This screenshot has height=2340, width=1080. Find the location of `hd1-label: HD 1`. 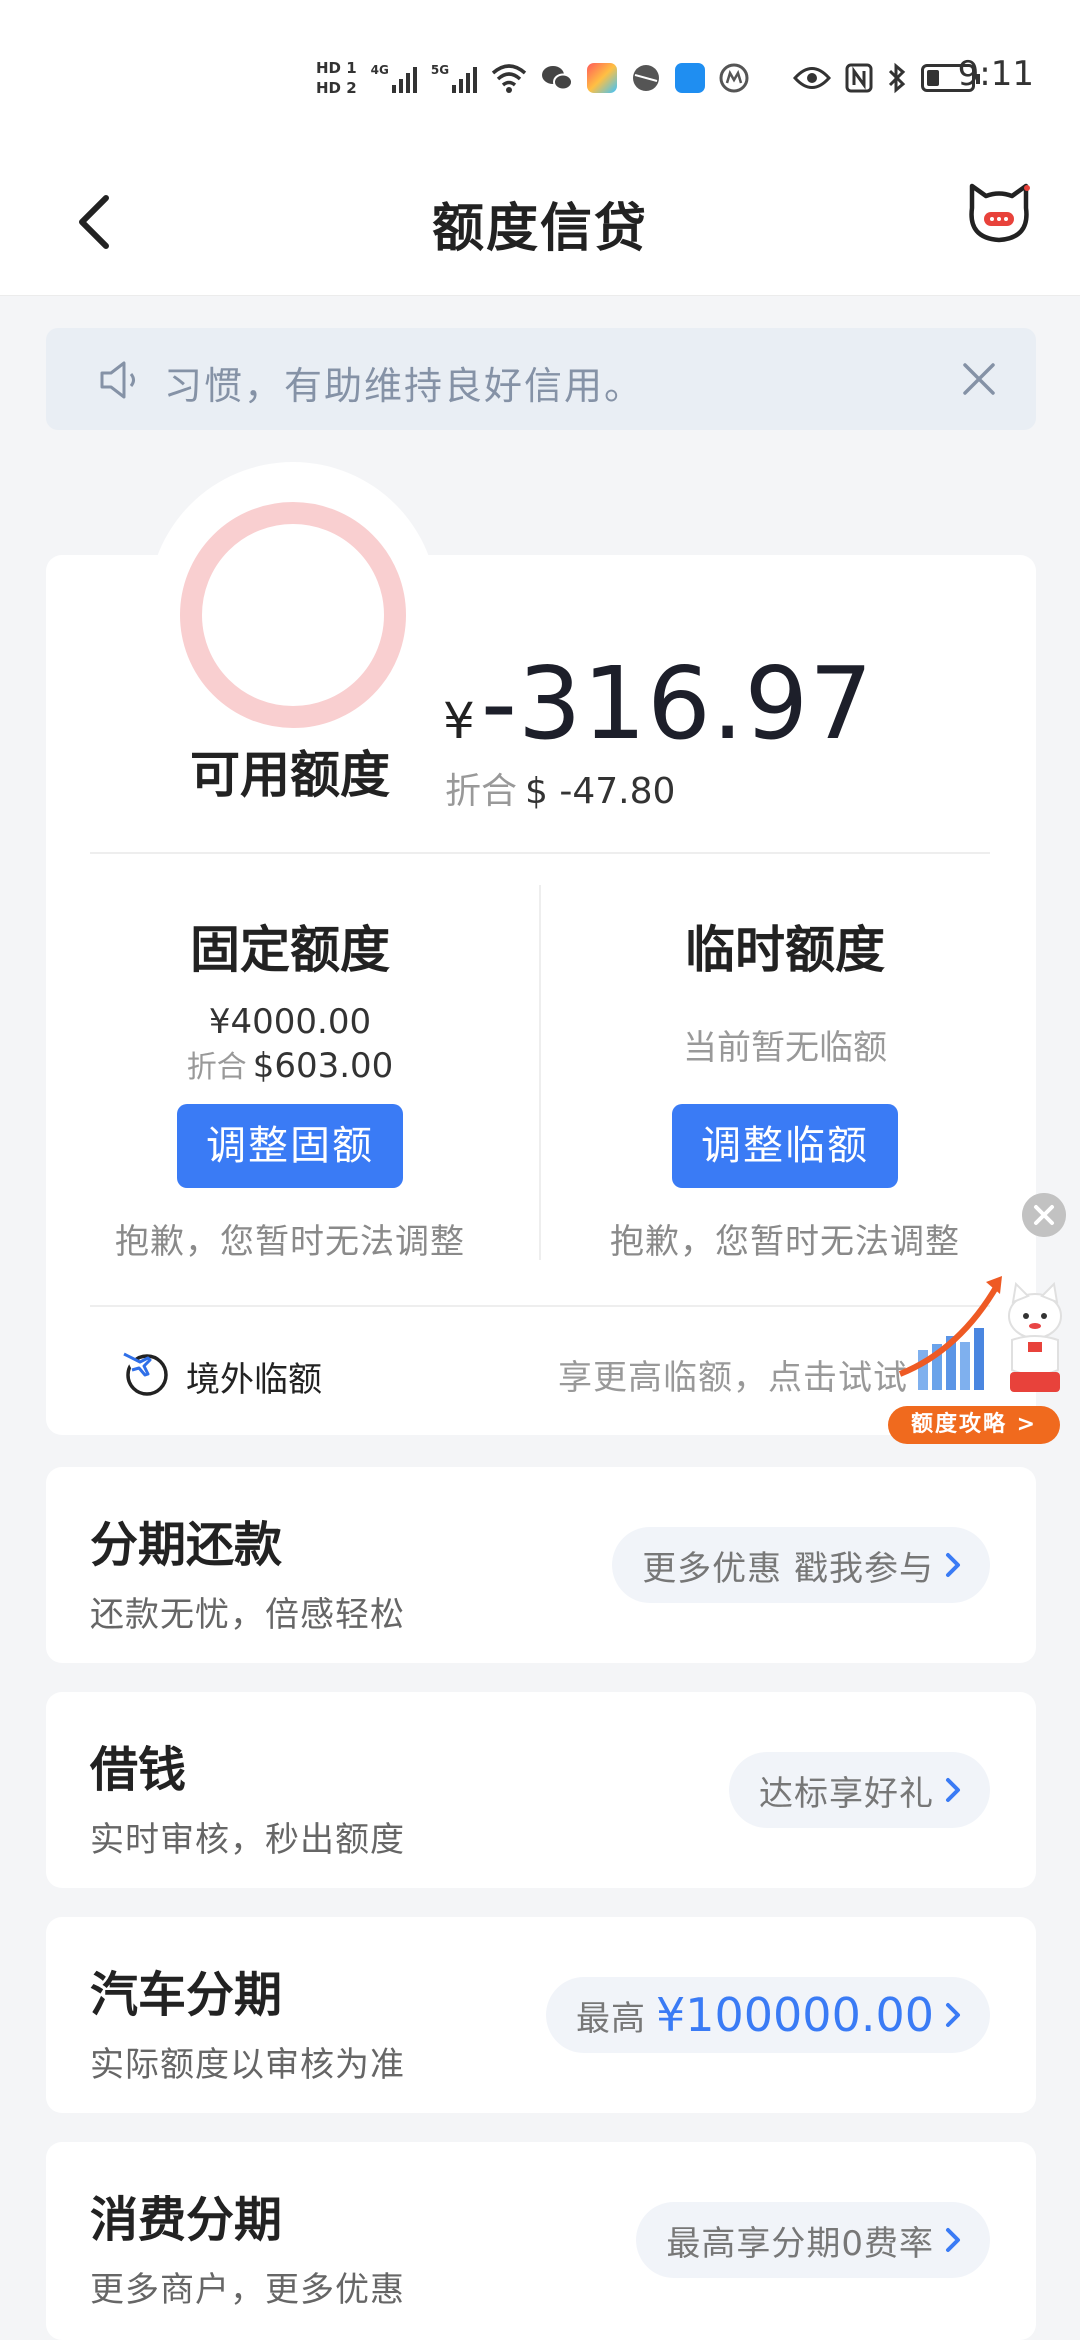

hd1-label: HD 1 is located at coordinates (336, 68).